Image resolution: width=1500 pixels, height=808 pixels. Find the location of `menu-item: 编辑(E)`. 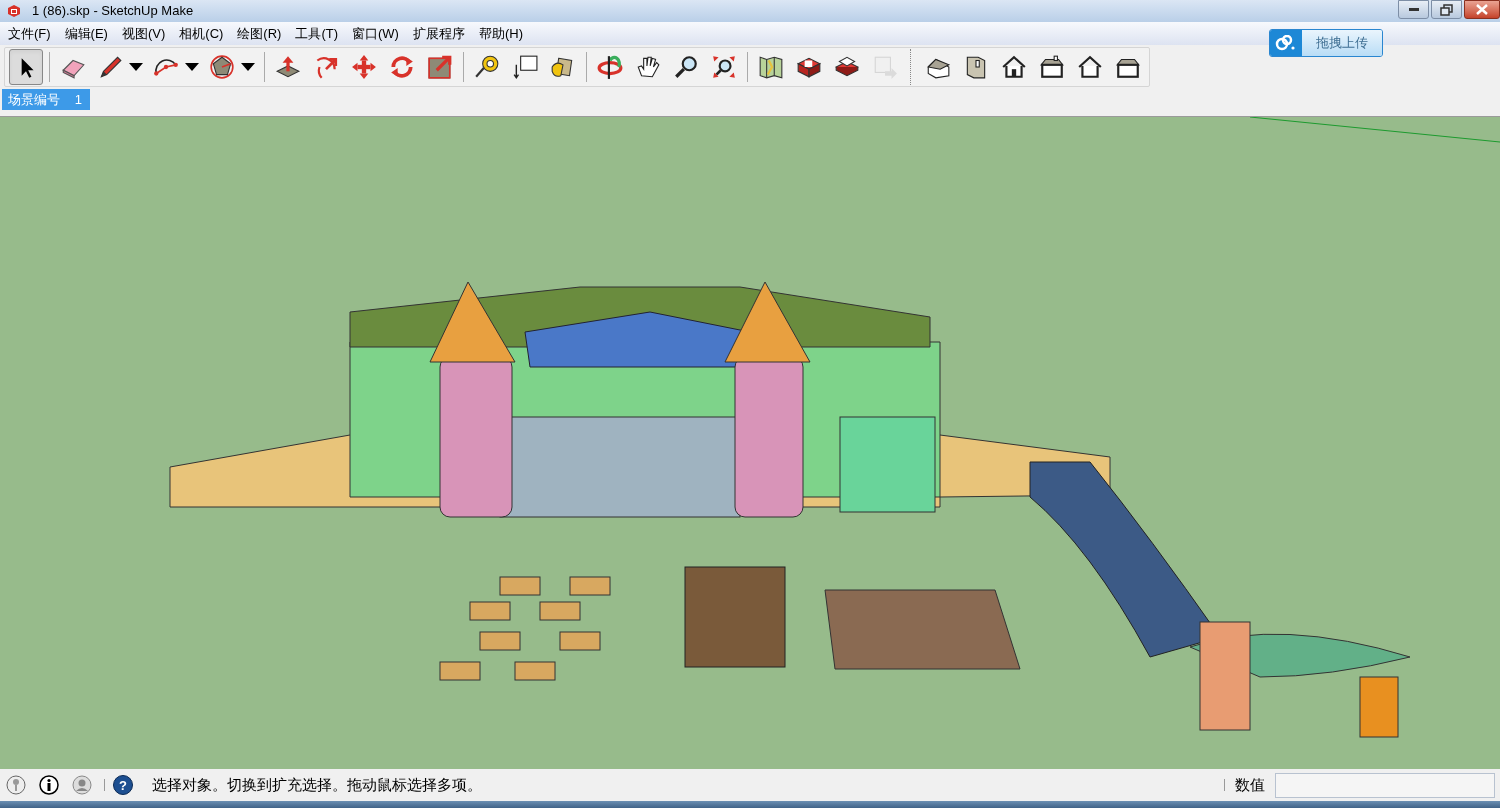

menu-item: 编辑(E) is located at coordinates (86, 33).